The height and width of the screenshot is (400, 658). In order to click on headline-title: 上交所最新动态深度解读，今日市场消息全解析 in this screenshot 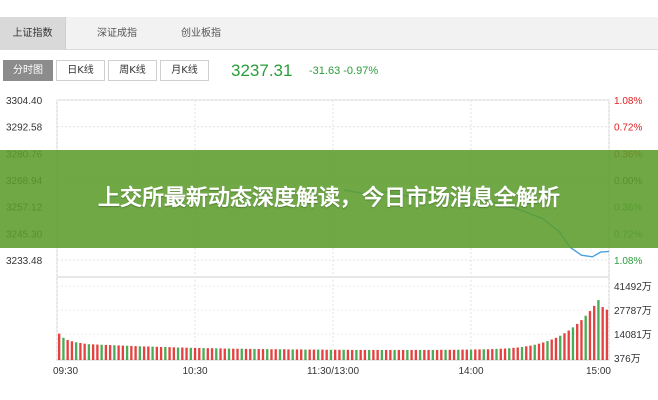, I will do `click(328, 198)`.